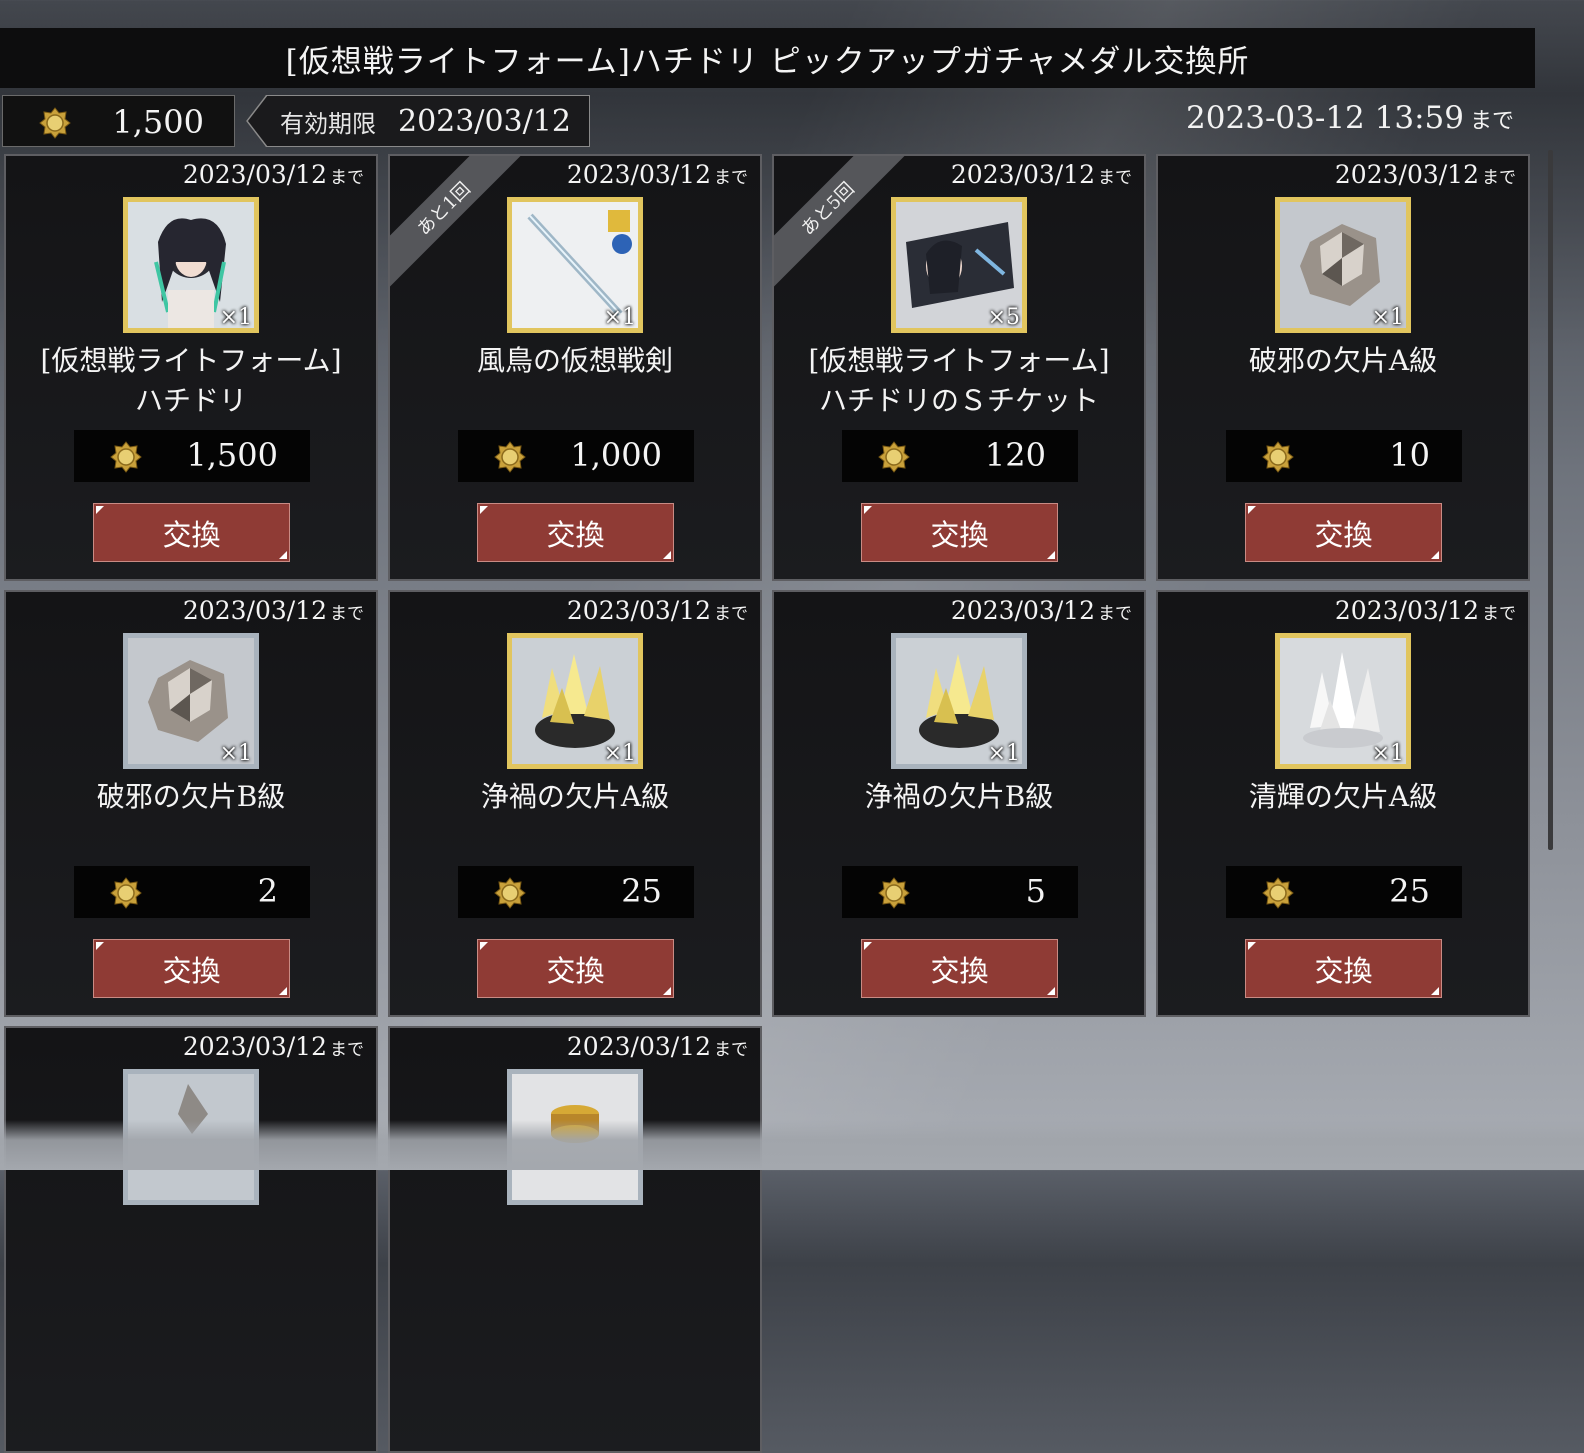 This screenshot has height=1453, width=1584. I want to click on cost-value: 1,000, so click(616, 455).